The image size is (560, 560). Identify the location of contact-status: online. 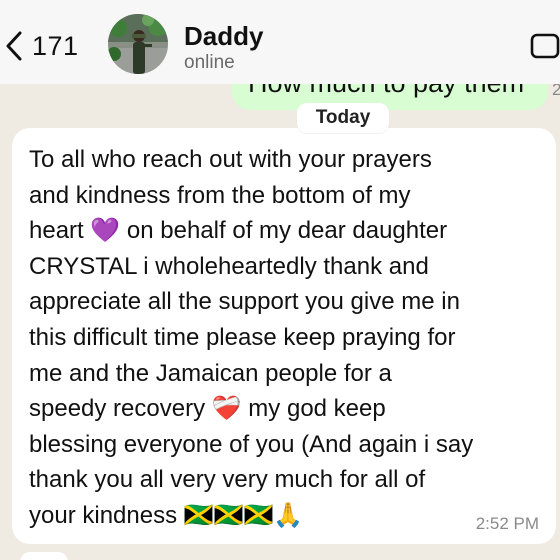
(209, 62).